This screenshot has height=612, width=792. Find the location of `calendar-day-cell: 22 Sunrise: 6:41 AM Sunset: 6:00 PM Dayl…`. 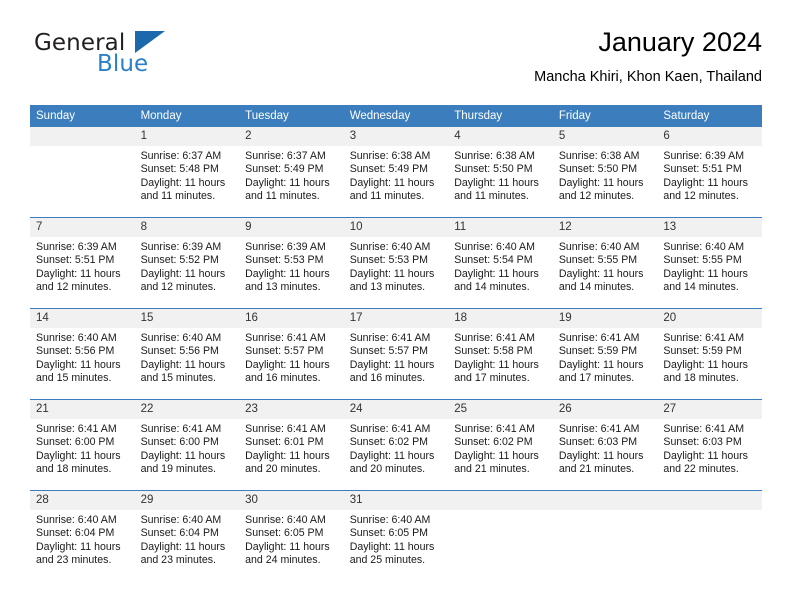

calendar-day-cell: 22 Sunrise: 6:41 AM Sunset: 6:00 PM Dayl… is located at coordinates (187, 445).